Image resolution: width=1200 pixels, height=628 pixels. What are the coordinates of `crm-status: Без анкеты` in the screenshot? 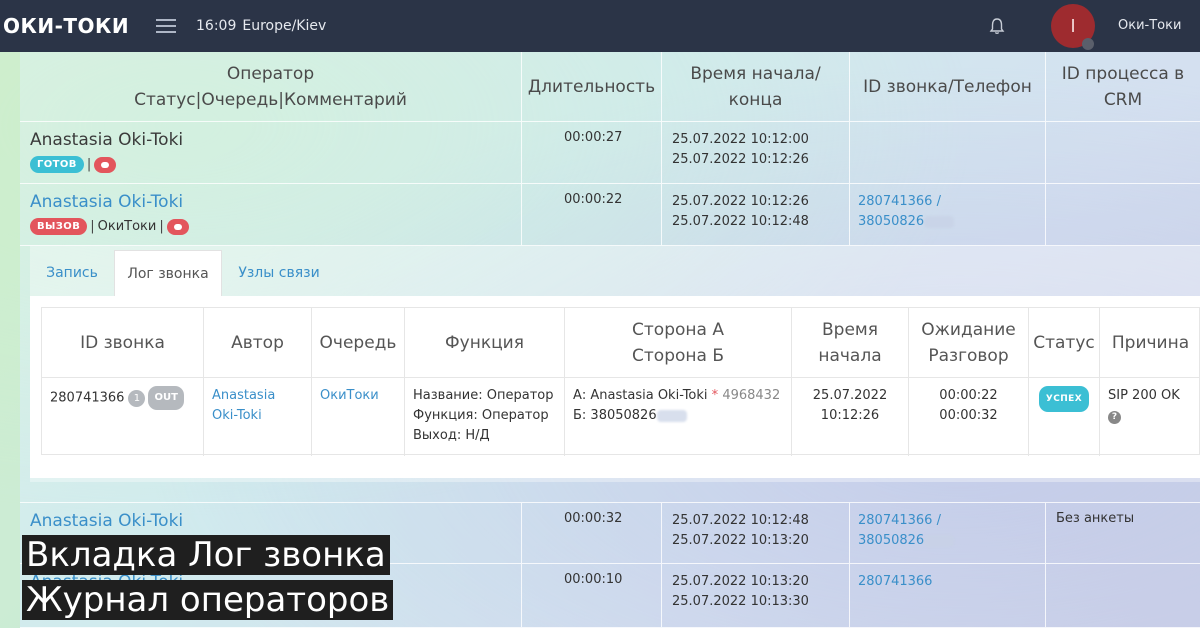 It's located at (1095, 518).